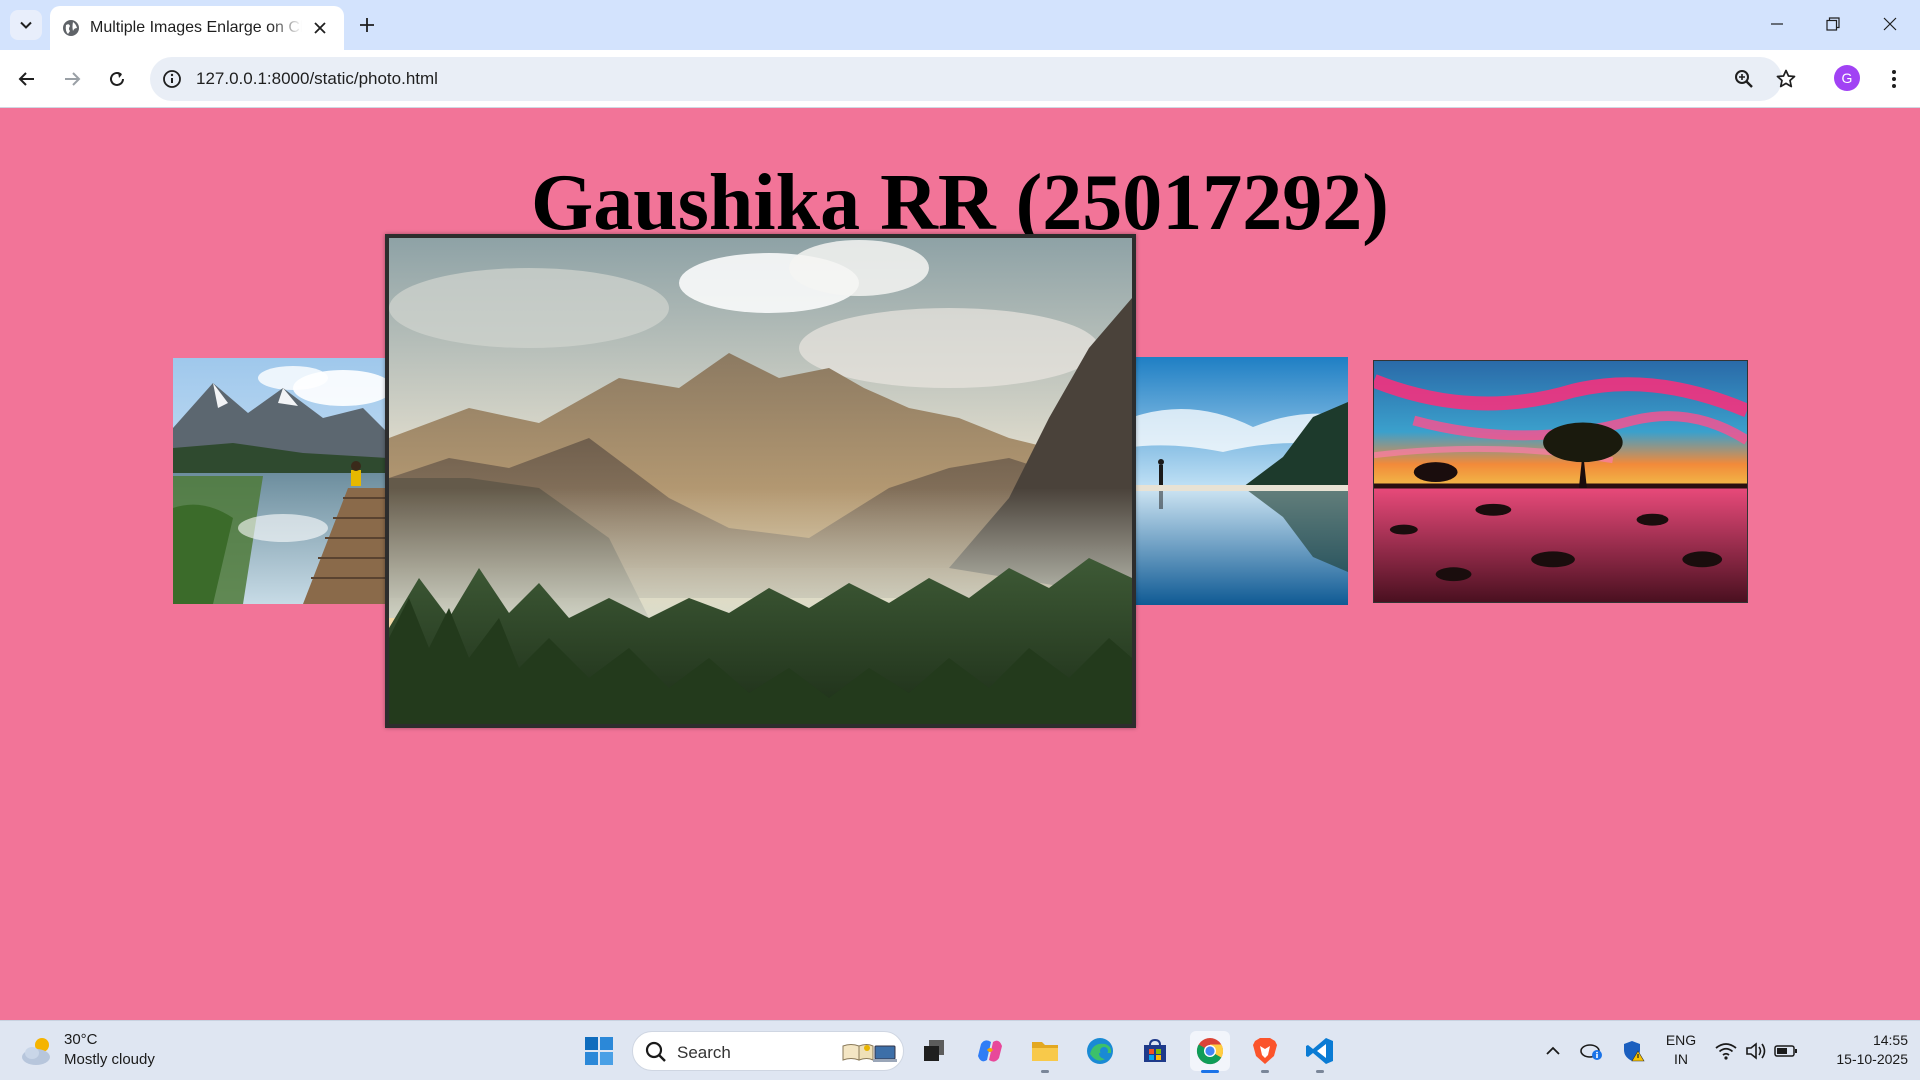 This screenshot has height=1080, width=1920. What do you see at coordinates (1872, 1059) in the screenshot?
I see `clock-date: 15-10-2025` at bounding box center [1872, 1059].